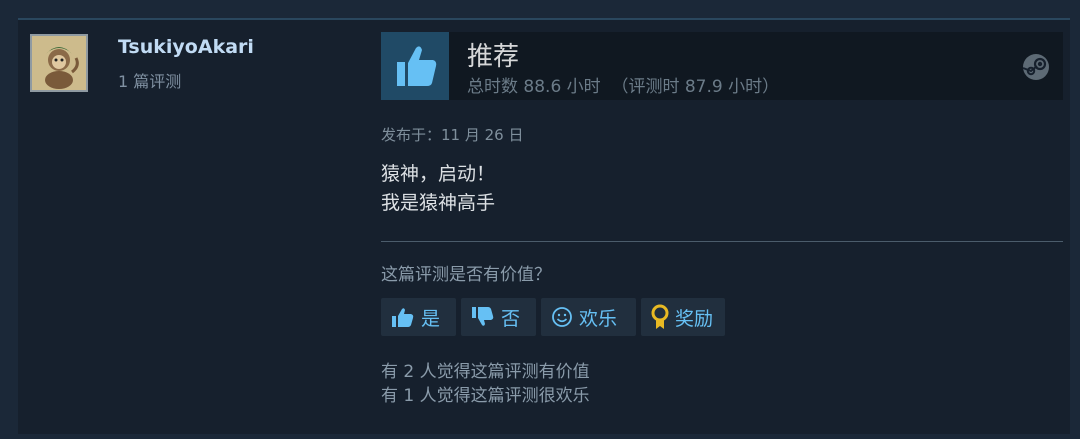 The width and height of the screenshot is (1080, 439). What do you see at coordinates (431, 318) in the screenshot?
I see `vote-yes-label: 是` at bounding box center [431, 318].